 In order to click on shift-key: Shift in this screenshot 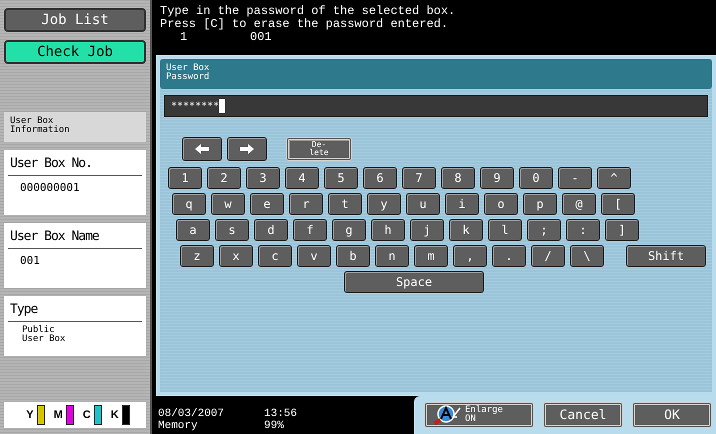, I will do `click(666, 256)`.